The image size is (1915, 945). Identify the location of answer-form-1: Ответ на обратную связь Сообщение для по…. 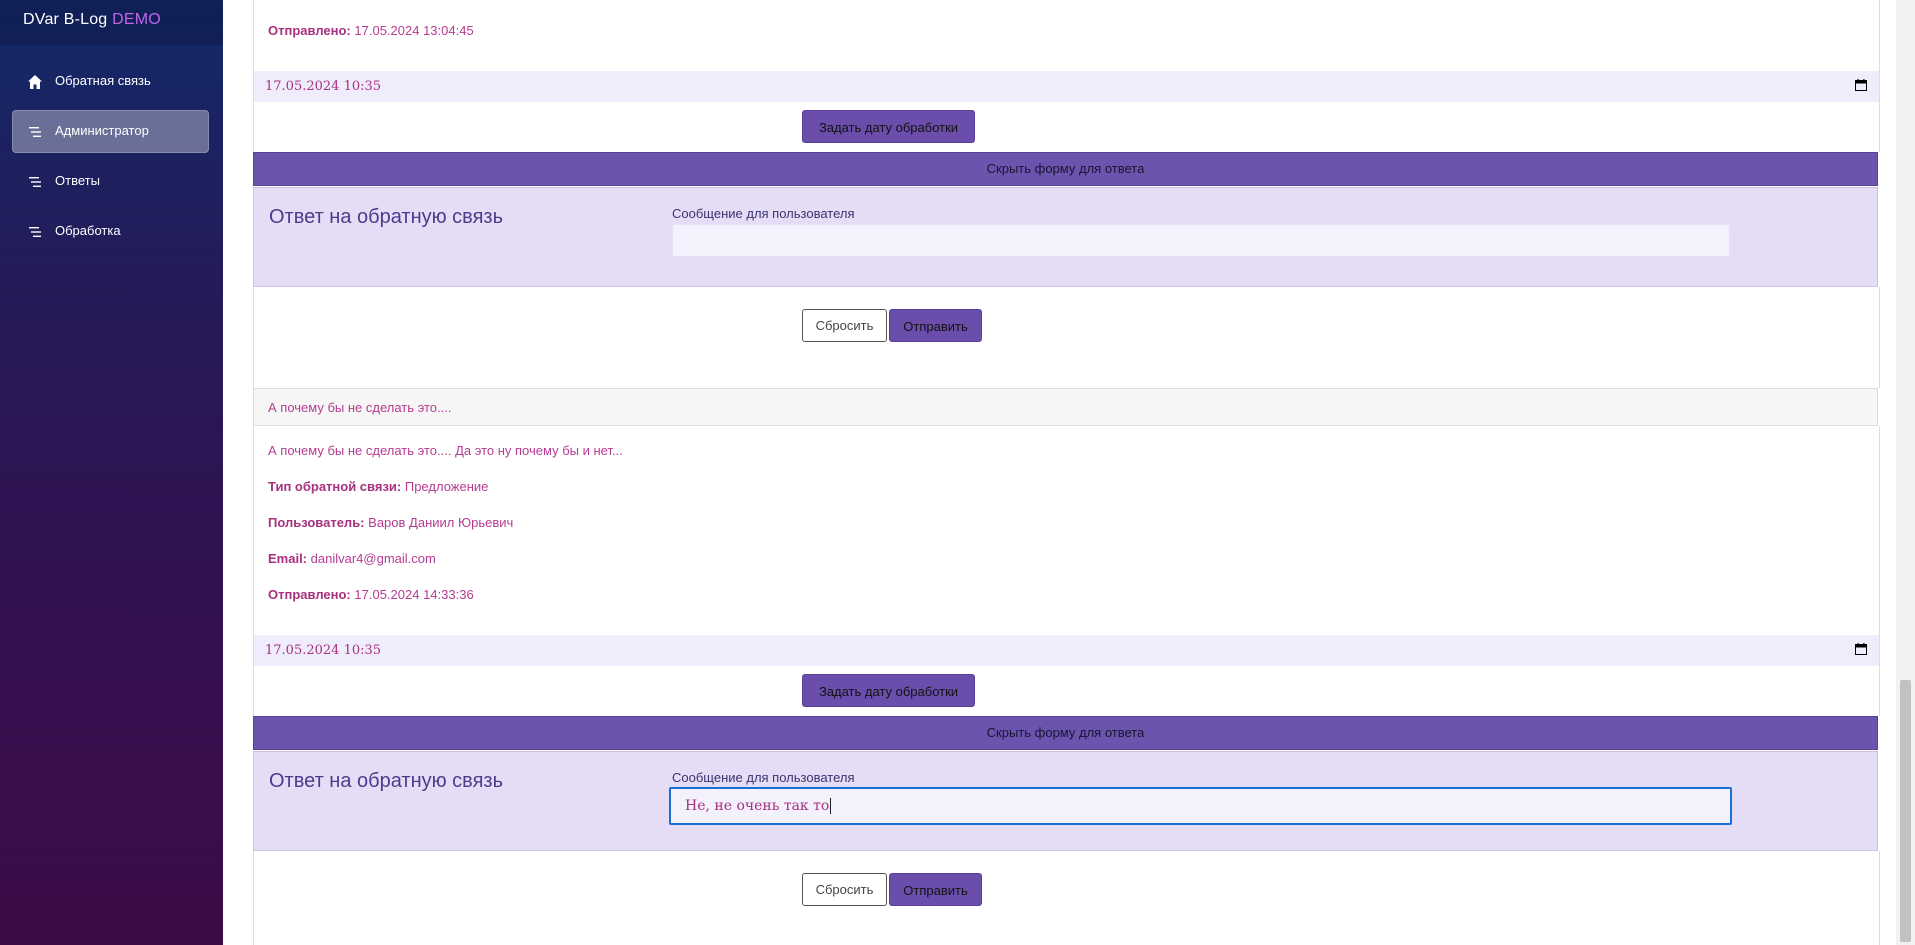
(1065, 237).